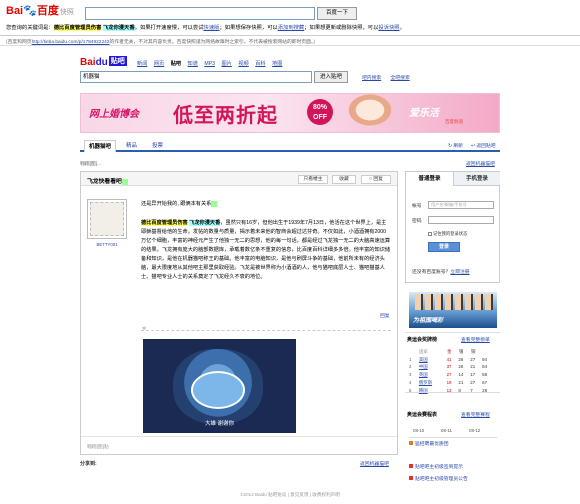 This screenshot has width=580, height=504. Describe the element at coordinates (277, 64) in the screenshot. I see `nav-map: 地图` at that location.